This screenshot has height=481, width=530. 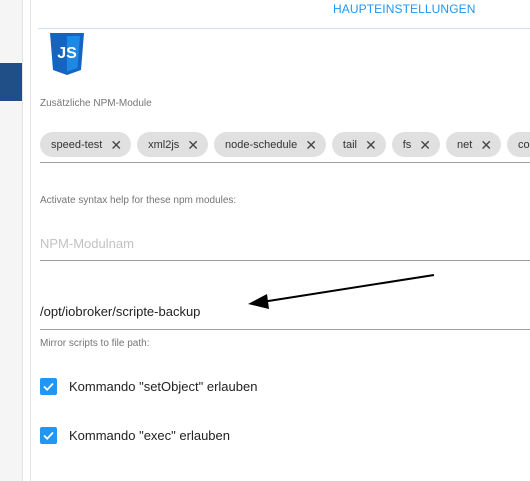 I want to click on mirror-path-label: Mirror scripts to file path:, so click(x=95, y=343).